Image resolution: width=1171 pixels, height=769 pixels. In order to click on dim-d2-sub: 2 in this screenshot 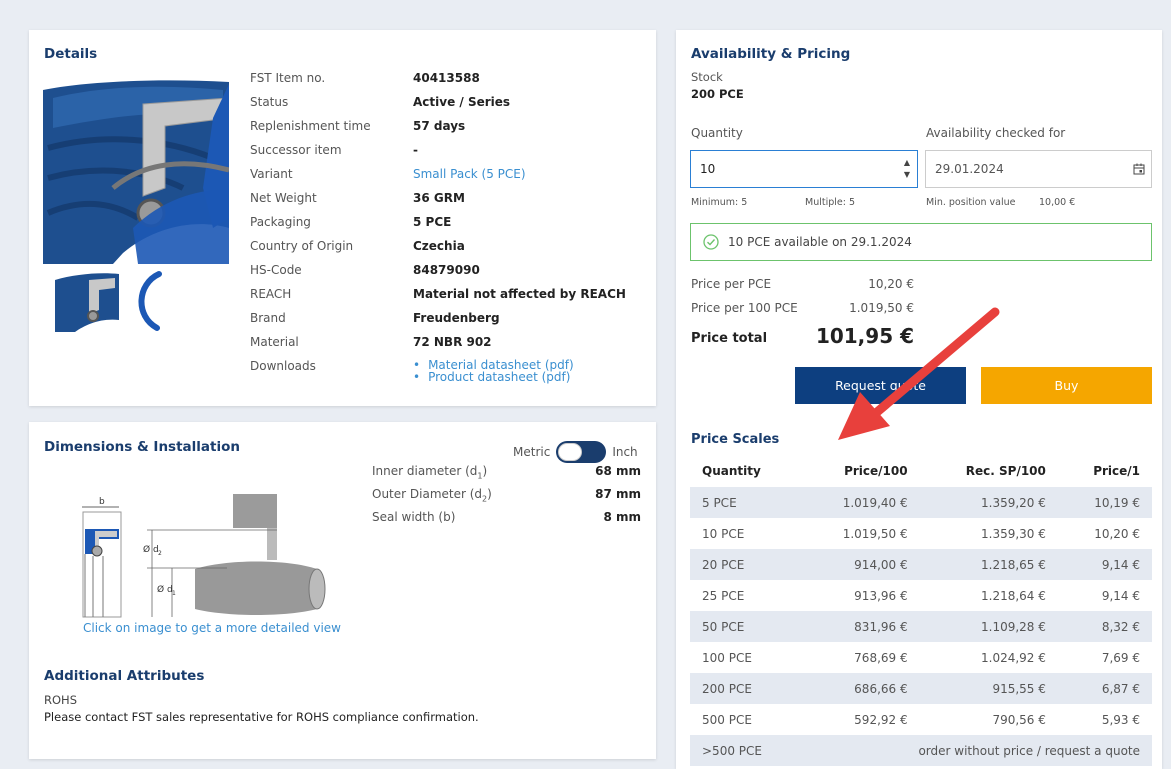, I will do `click(160, 553)`.